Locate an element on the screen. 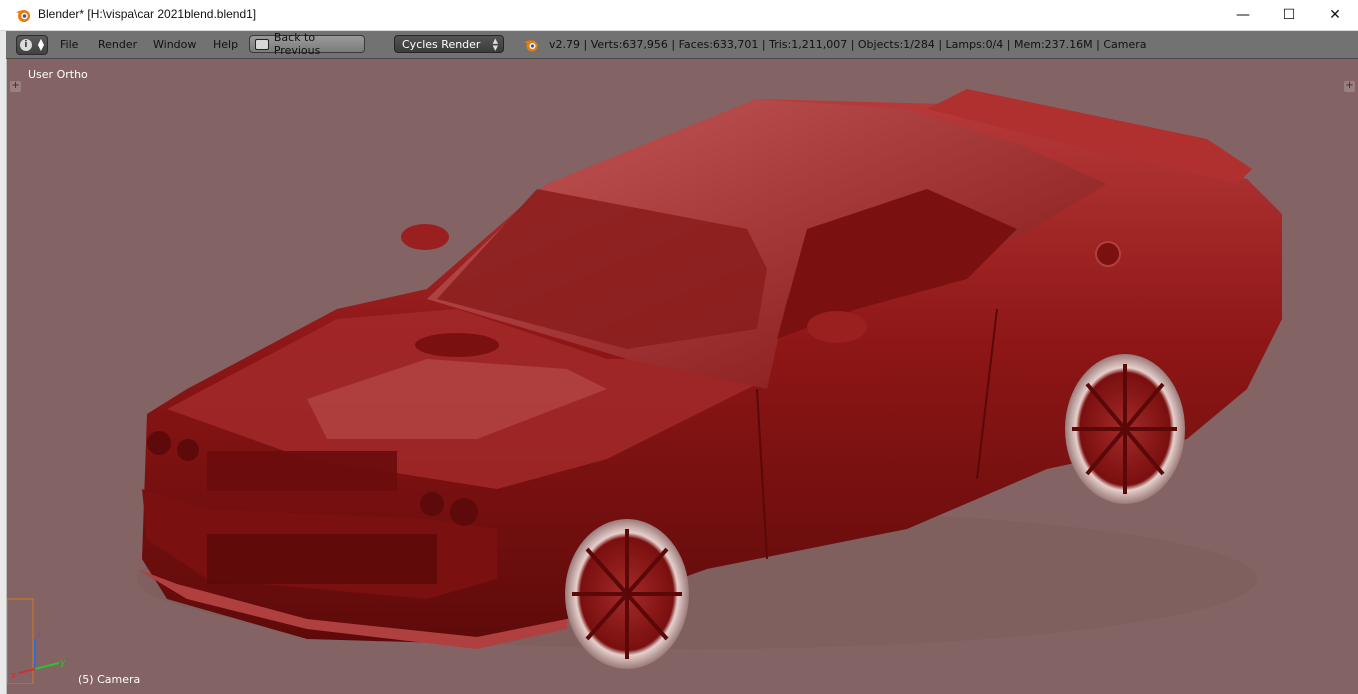  render-engine-select: Cycles Render ▲ ▼ is located at coordinates (449, 44).